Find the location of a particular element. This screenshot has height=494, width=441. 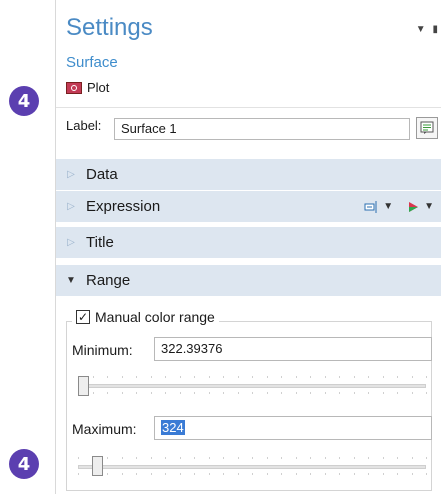

expand-arrow-icon: ▷ is located at coordinates (71, 206).